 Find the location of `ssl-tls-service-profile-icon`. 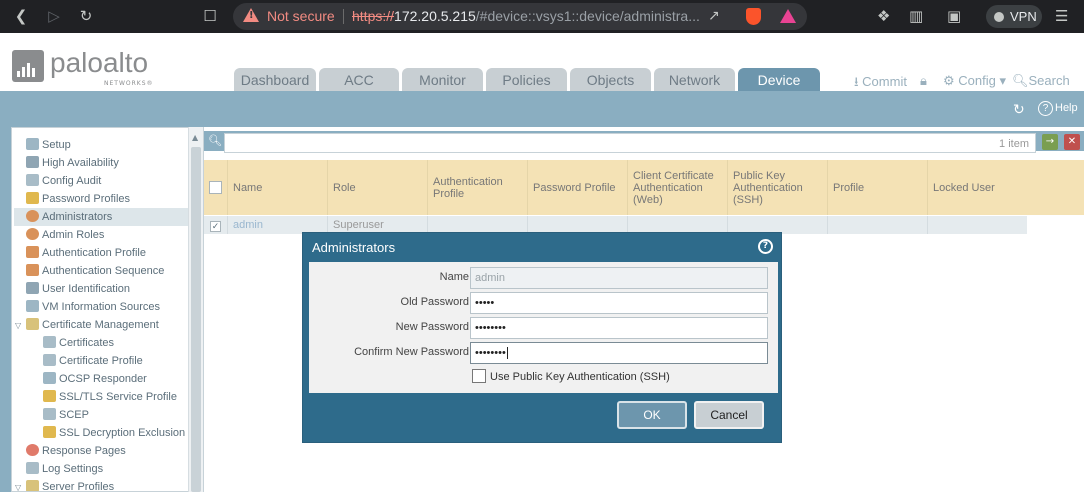

ssl-tls-service-profile-icon is located at coordinates (49, 396).